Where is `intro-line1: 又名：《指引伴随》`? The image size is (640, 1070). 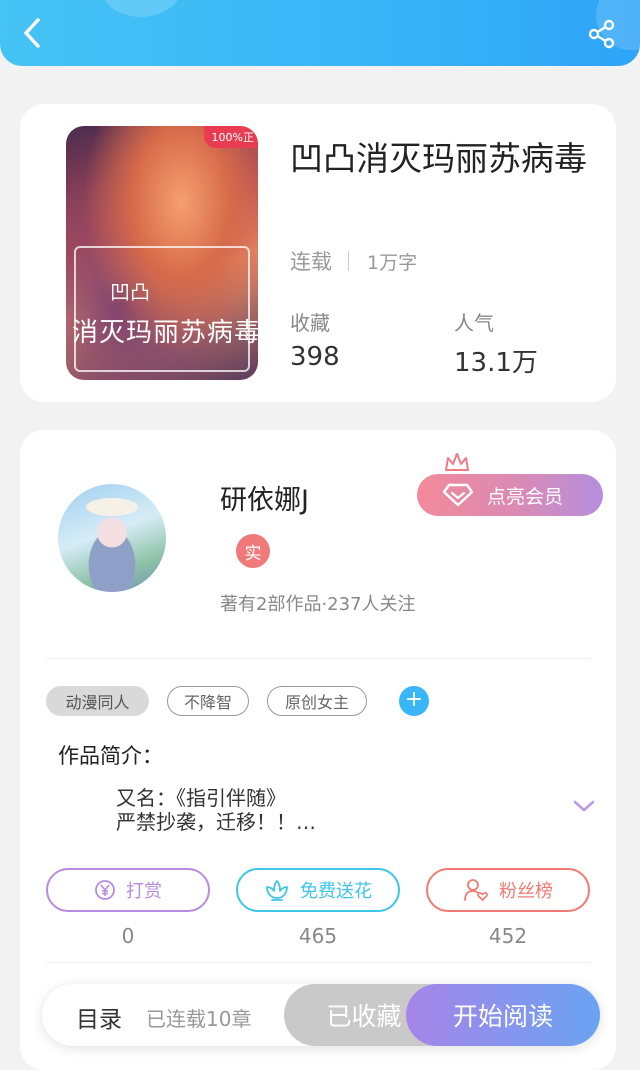 intro-line1: 又名：《指引伴随》 is located at coordinates (201, 798).